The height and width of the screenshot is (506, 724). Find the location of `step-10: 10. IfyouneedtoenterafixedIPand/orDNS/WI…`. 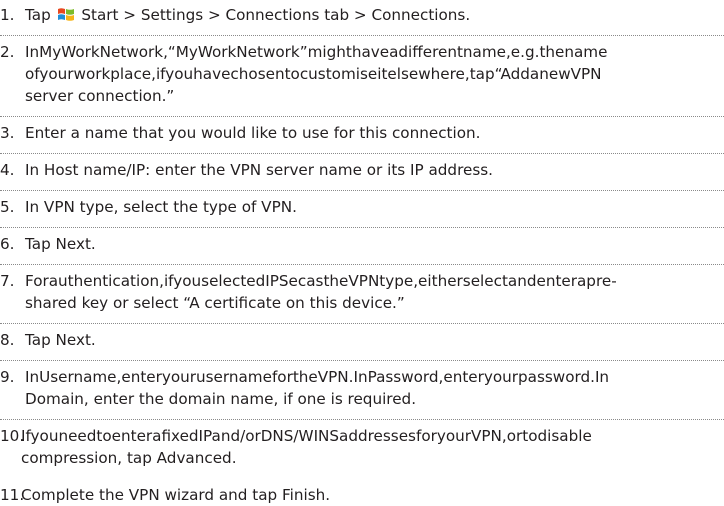

step-10: 10. IfyouneedtoenterafixedIPand/orDNS/WI… is located at coordinates (359, 447).